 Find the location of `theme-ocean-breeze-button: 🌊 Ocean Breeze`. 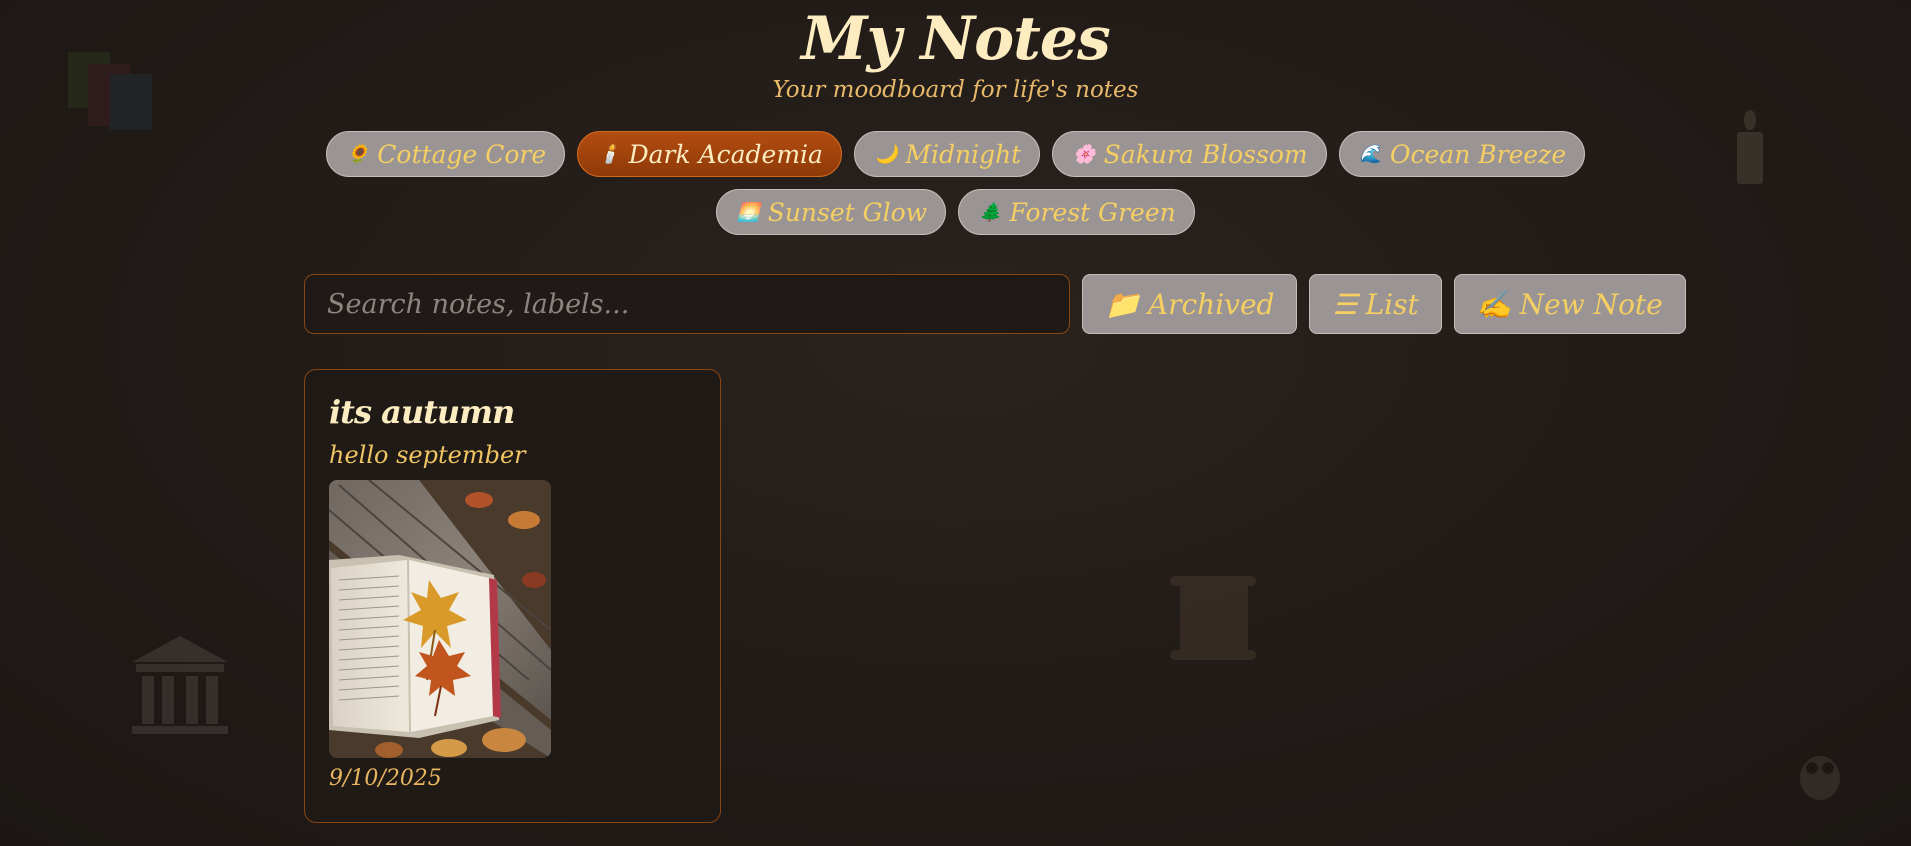

theme-ocean-breeze-button: 🌊 Ocean Breeze is located at coordinates (1462, 154).